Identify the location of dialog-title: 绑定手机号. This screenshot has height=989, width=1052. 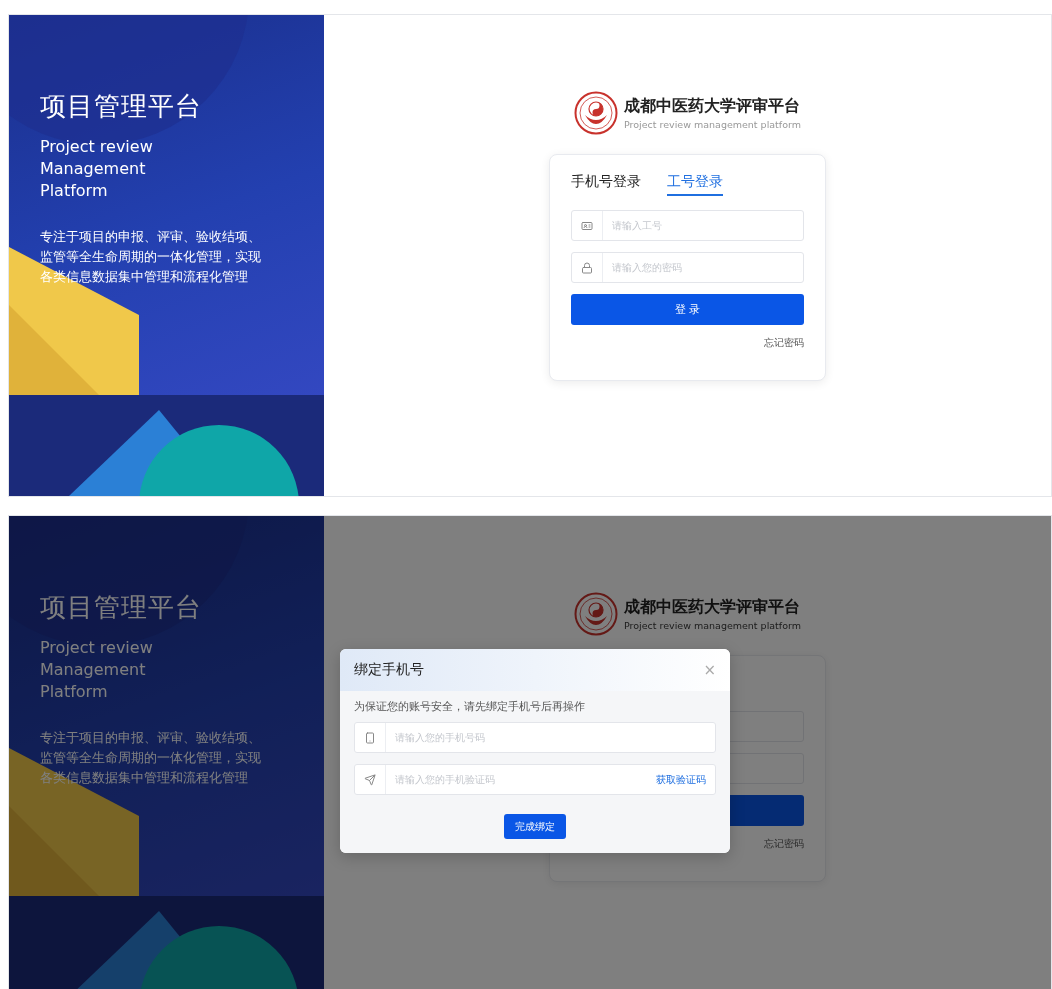
(389, 670).